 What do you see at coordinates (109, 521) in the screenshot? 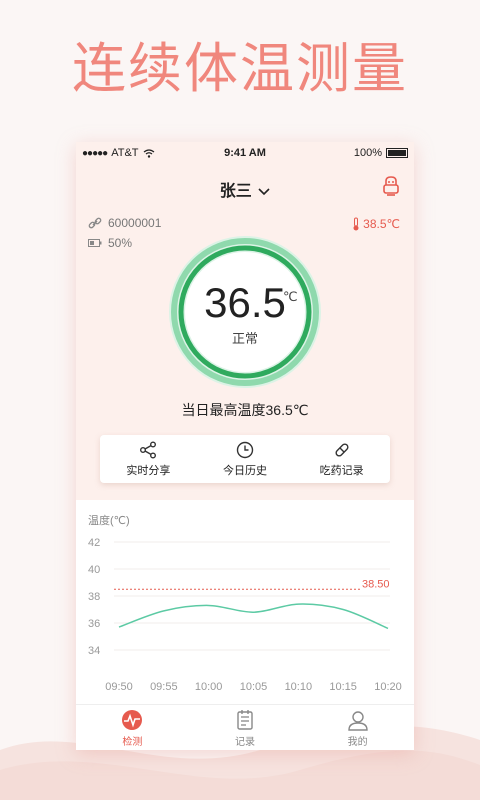
I see `chart-y-axis-label: 温度(℃)` at bounding box center [109, 521].